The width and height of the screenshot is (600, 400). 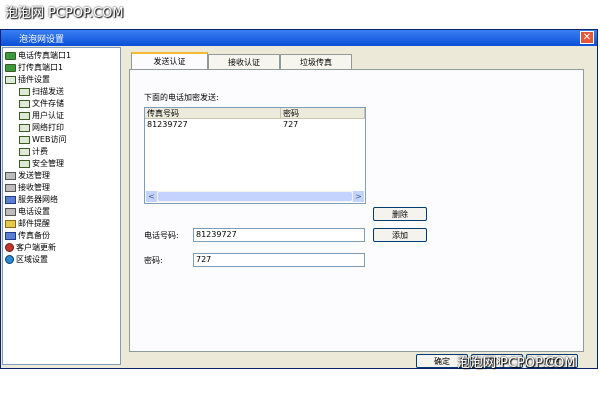 I want to click on tree-item-phone-settings: 电话设置, so click(x=27, y=212).